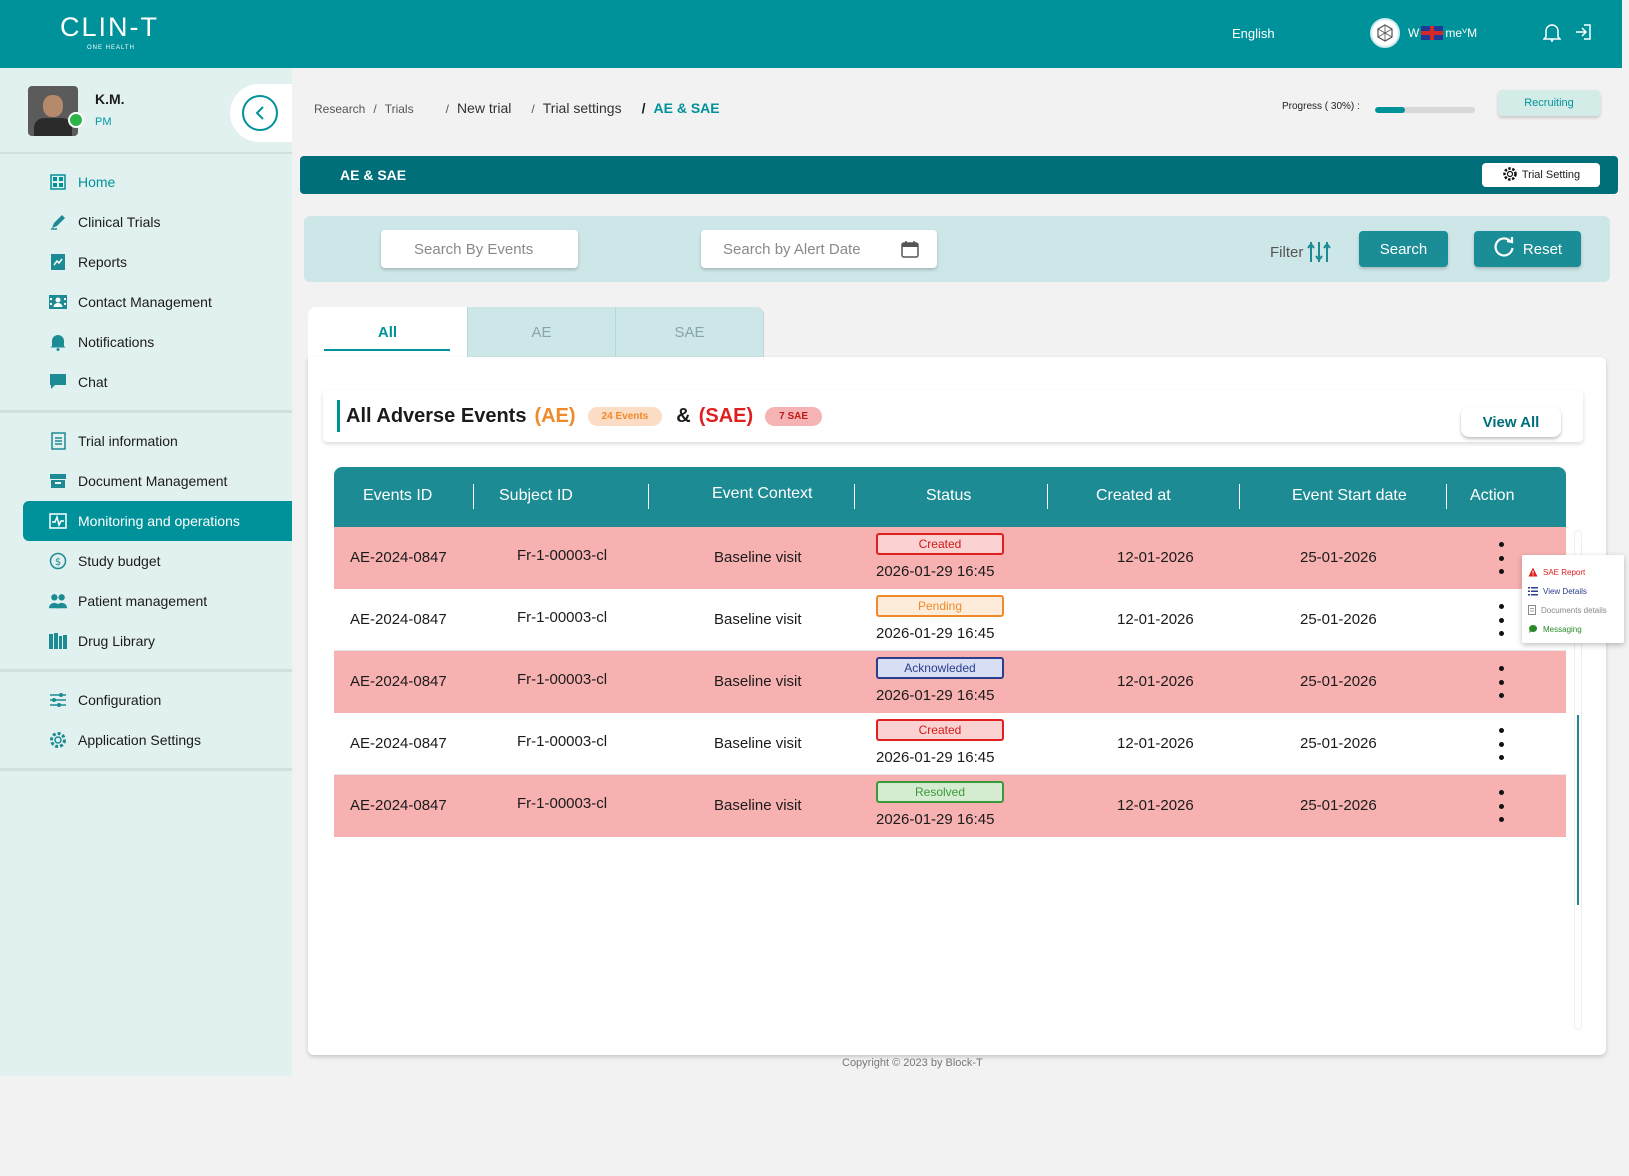  What do you see at coordinates (58, 700) in the screenshot?
I see `sliders-icon` at bounding box center [58, 700].